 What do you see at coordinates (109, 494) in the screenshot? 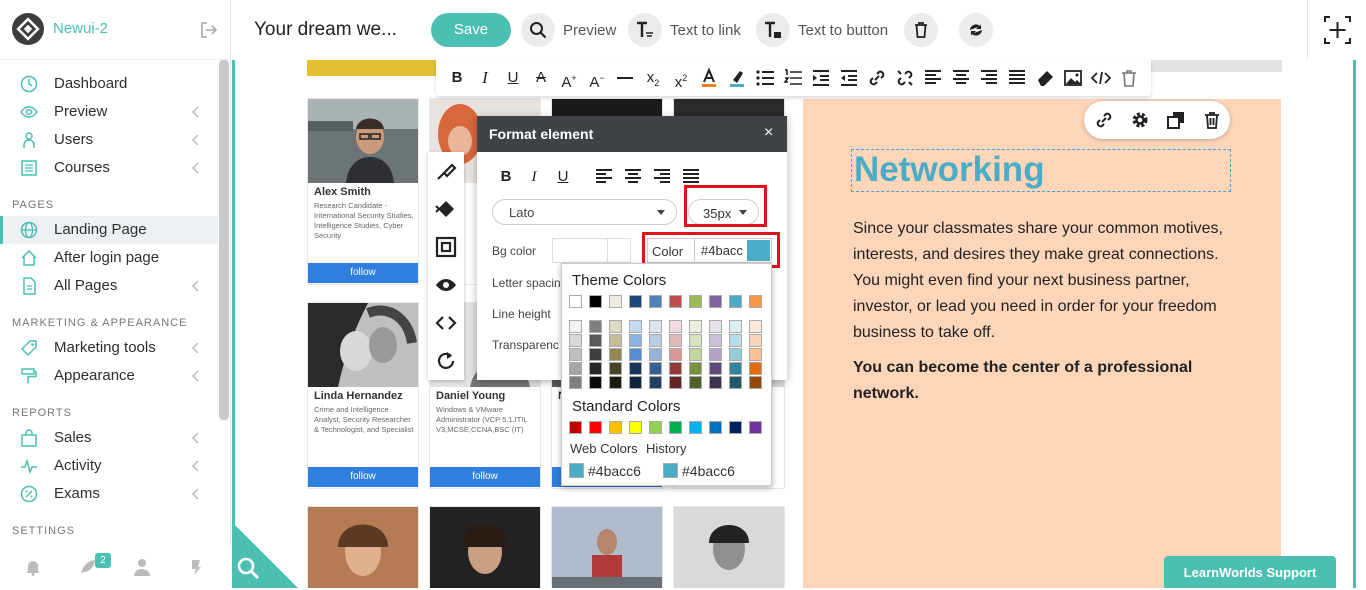
I see `sidebar-item-exams: Exams` at bounding box center [109, 494].